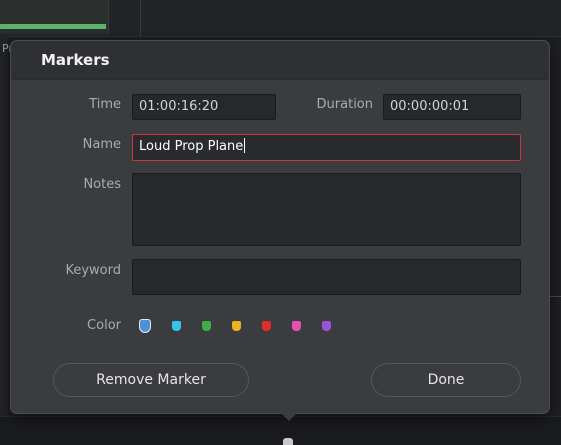 The width and height of the screenshot is (561, 445). I want to click on left-strip, so click(4, 226).